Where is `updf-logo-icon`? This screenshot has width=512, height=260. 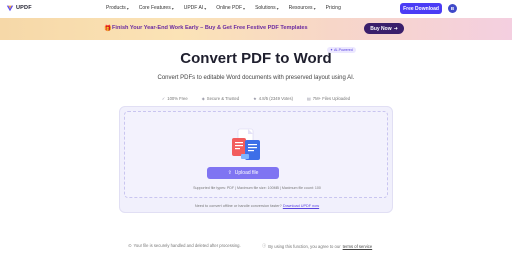 updf-logo-icon is located at coordinates (10, 8).